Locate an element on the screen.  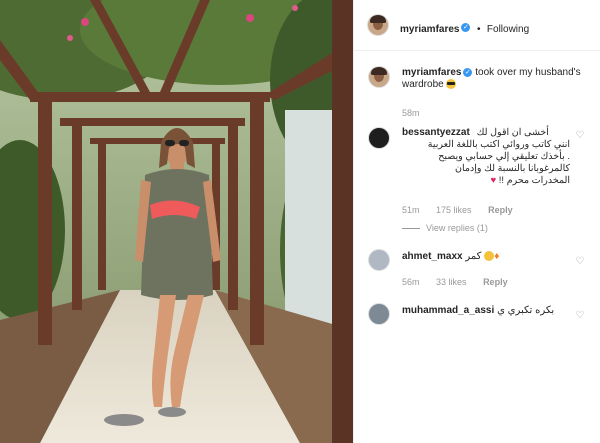
comment-text: ahmet_maxx كمر ♦ is located at coordinates (486, 257).